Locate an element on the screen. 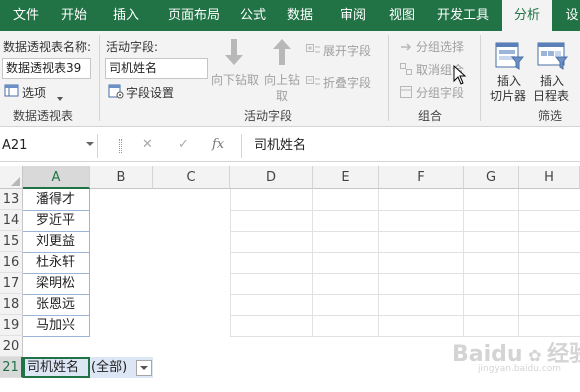 The width and height of the screenshot is (580, 392). ribbon-tab-bar: 文件 开始 插入 页面布局 公式 数据 审阅 视图 开发工具 分析 设 is located at coordinates (290, 16).